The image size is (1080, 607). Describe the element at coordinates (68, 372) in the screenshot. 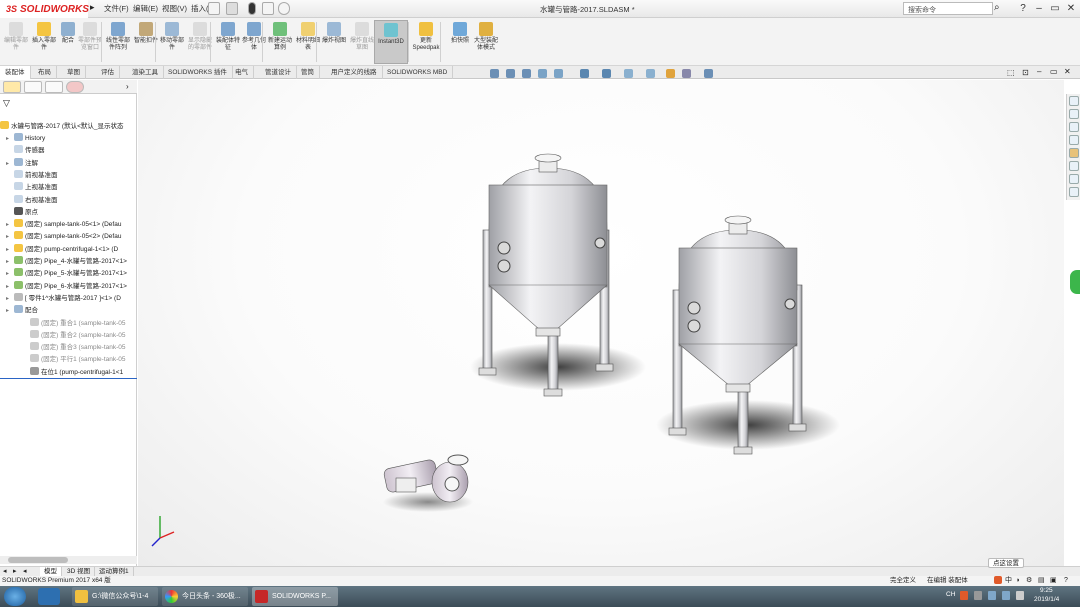

I see `tree-item: 在位1 (pump-centrifugal-1<1` at that location.